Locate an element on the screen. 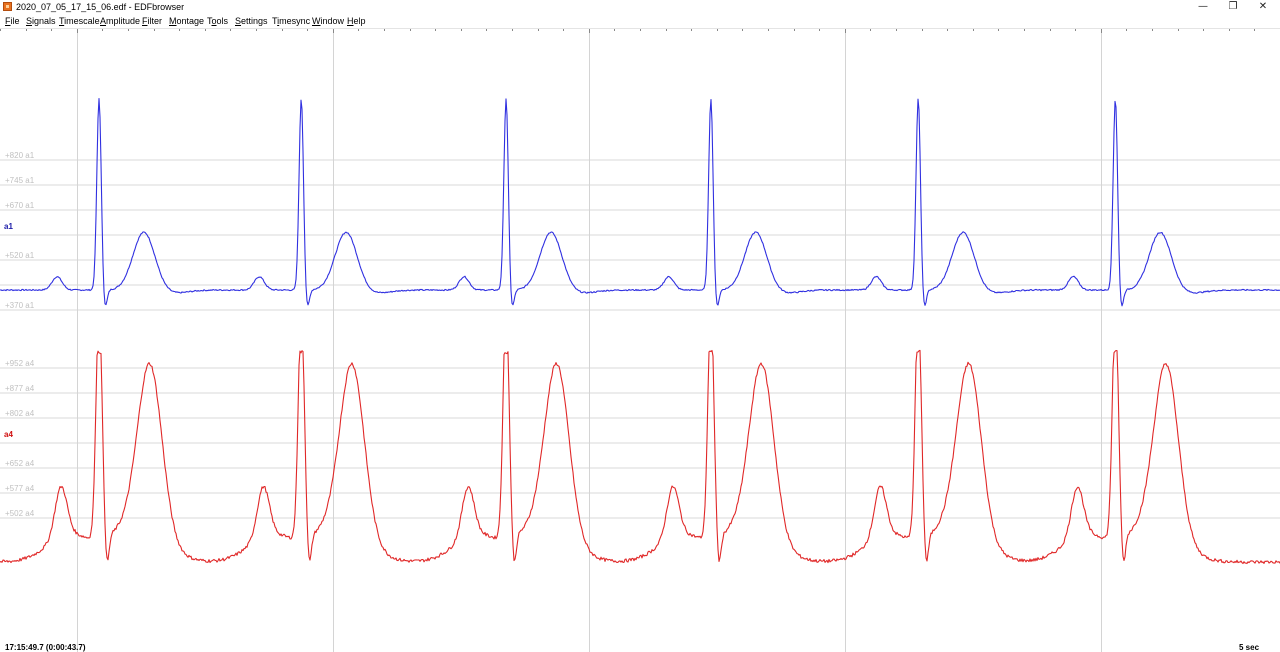 The image size is (1280, 652). grid-label: +370 a1 is located at coordinates (20, 305).